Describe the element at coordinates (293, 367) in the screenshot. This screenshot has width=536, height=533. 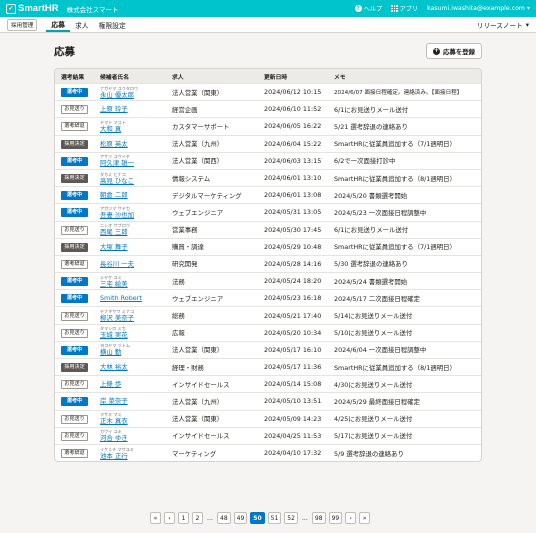
I see `updated-at-cell: 2024/05/17 11:36` at that location.